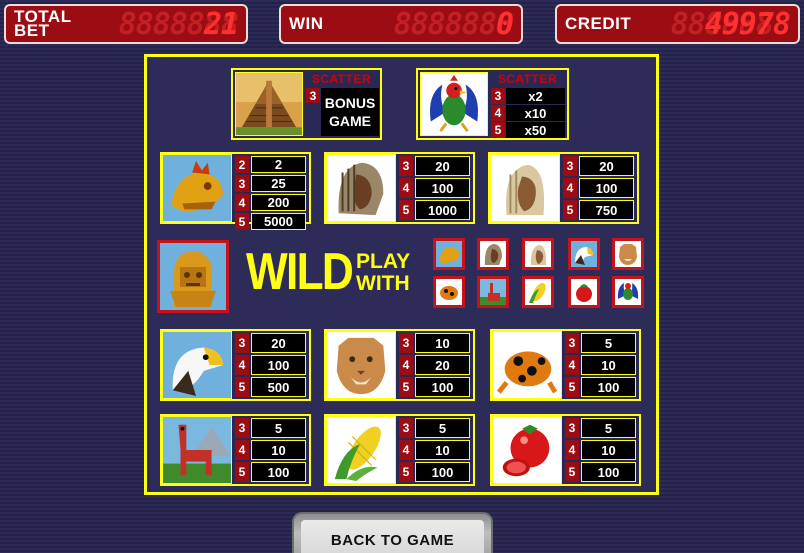  Describe the element at coordinates (504, 24) in the screenshot. I see `win-value: 0` at that location.